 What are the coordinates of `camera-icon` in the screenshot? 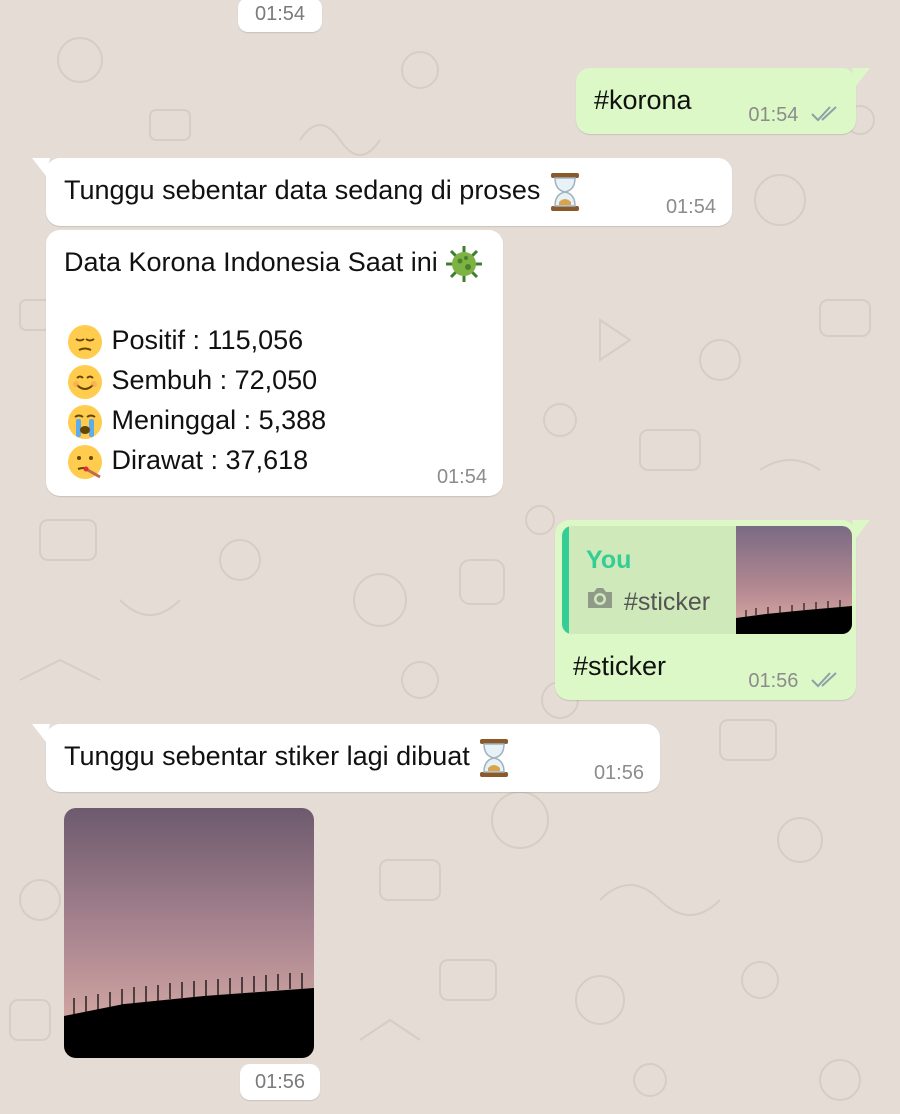 It's located at (600, 598).